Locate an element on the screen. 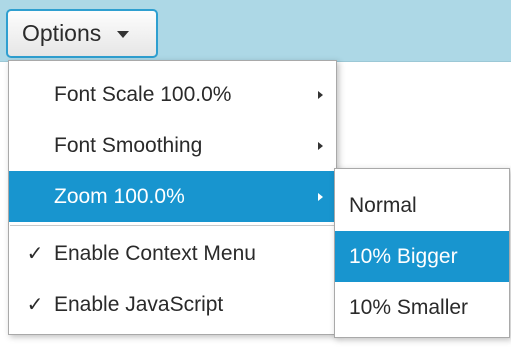 Image resolution: width=511 pixels, height=353 pixels. menu-item-font-scale: Font Scale 100.0% is located at coordinates (172, 94).